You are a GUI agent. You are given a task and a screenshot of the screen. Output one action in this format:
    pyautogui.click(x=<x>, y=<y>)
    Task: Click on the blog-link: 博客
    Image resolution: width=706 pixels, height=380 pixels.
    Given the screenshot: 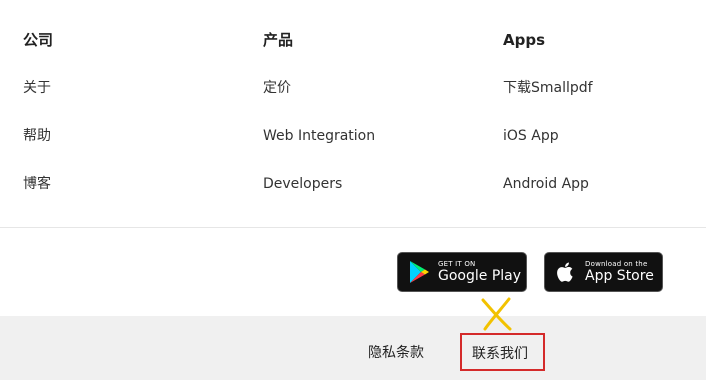 What is the action you would take?
    pyautogui.click(x=38, y=184)
    